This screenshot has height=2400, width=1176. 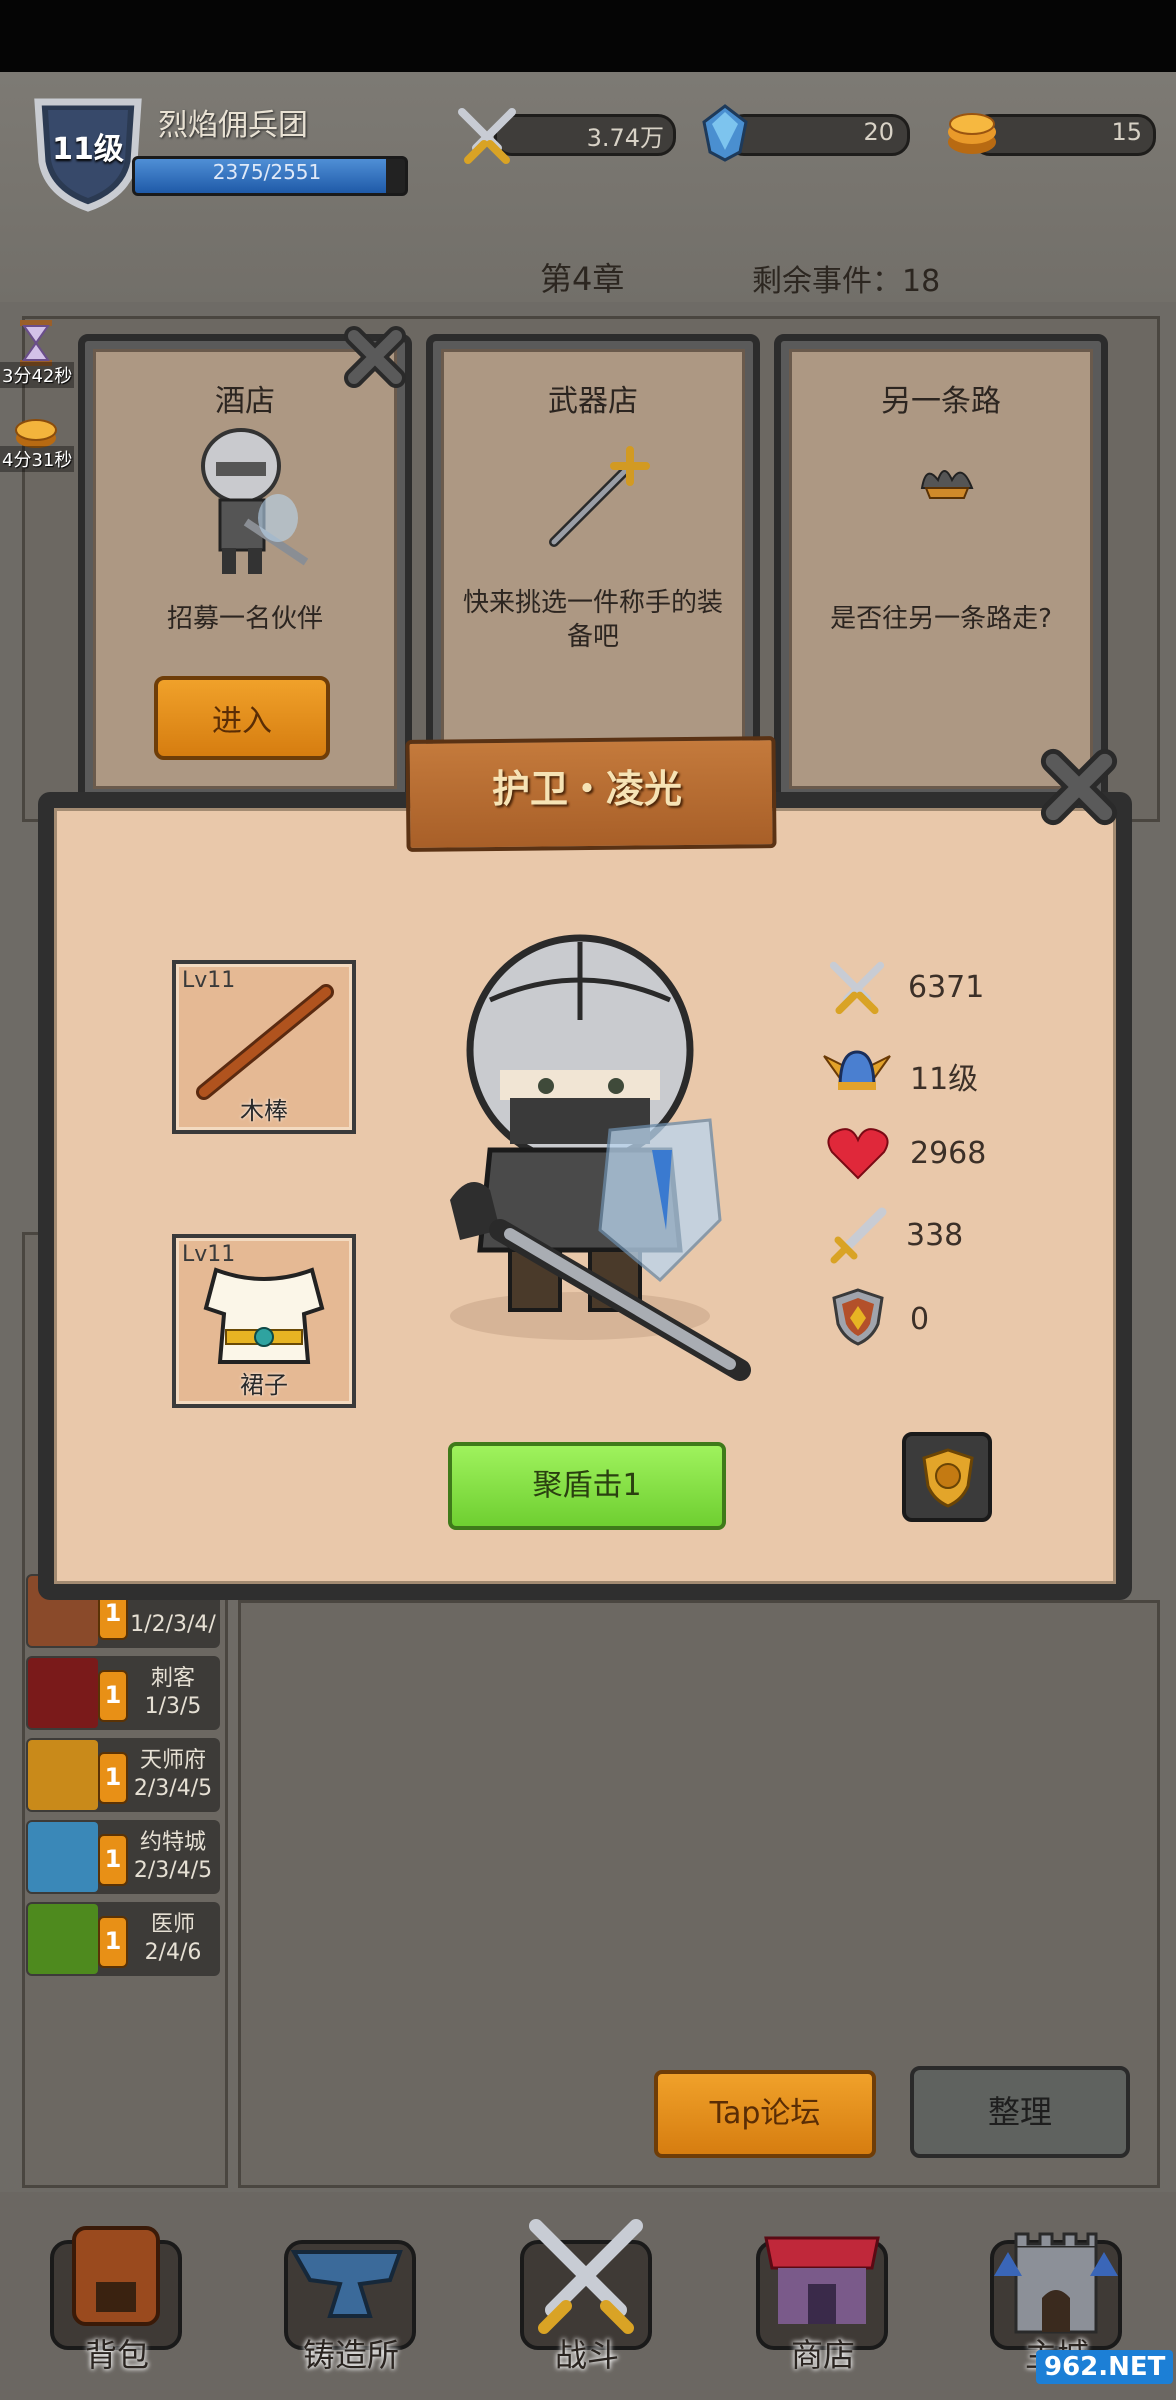 What do you see at coordinates (351, 2301) in the screenshot?
I see `nav-forge: 铸造所` at bounding box center [351, 2301].